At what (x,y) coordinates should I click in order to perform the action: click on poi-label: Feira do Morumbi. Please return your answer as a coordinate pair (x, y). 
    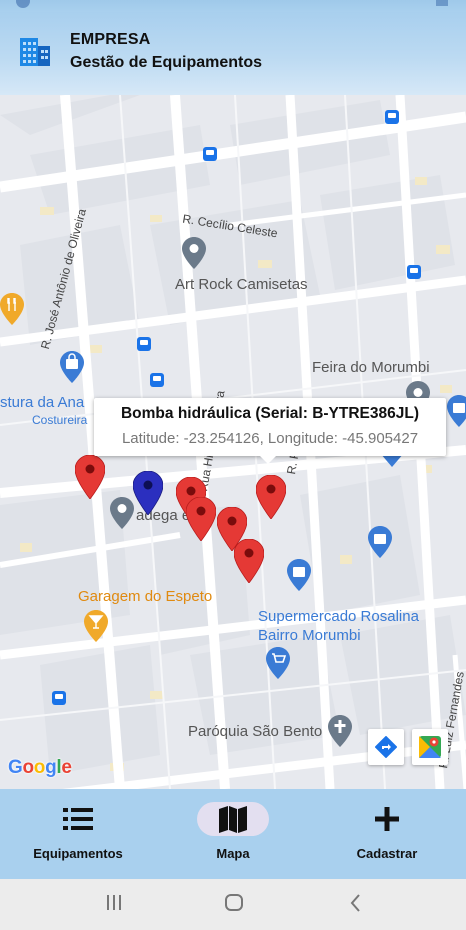
    Looking at the image, I should click on (371, 367).